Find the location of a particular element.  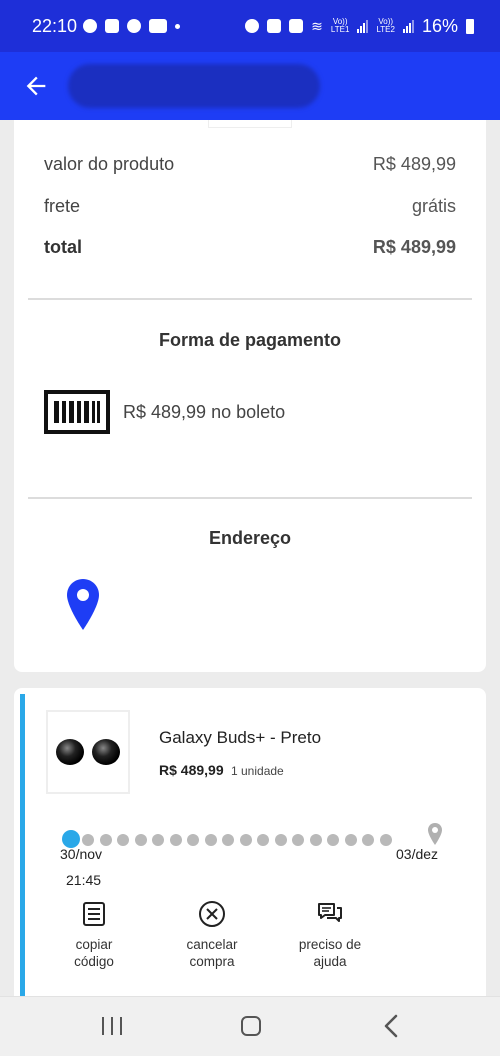

barcode-bars is located at coordinates (77, 412).